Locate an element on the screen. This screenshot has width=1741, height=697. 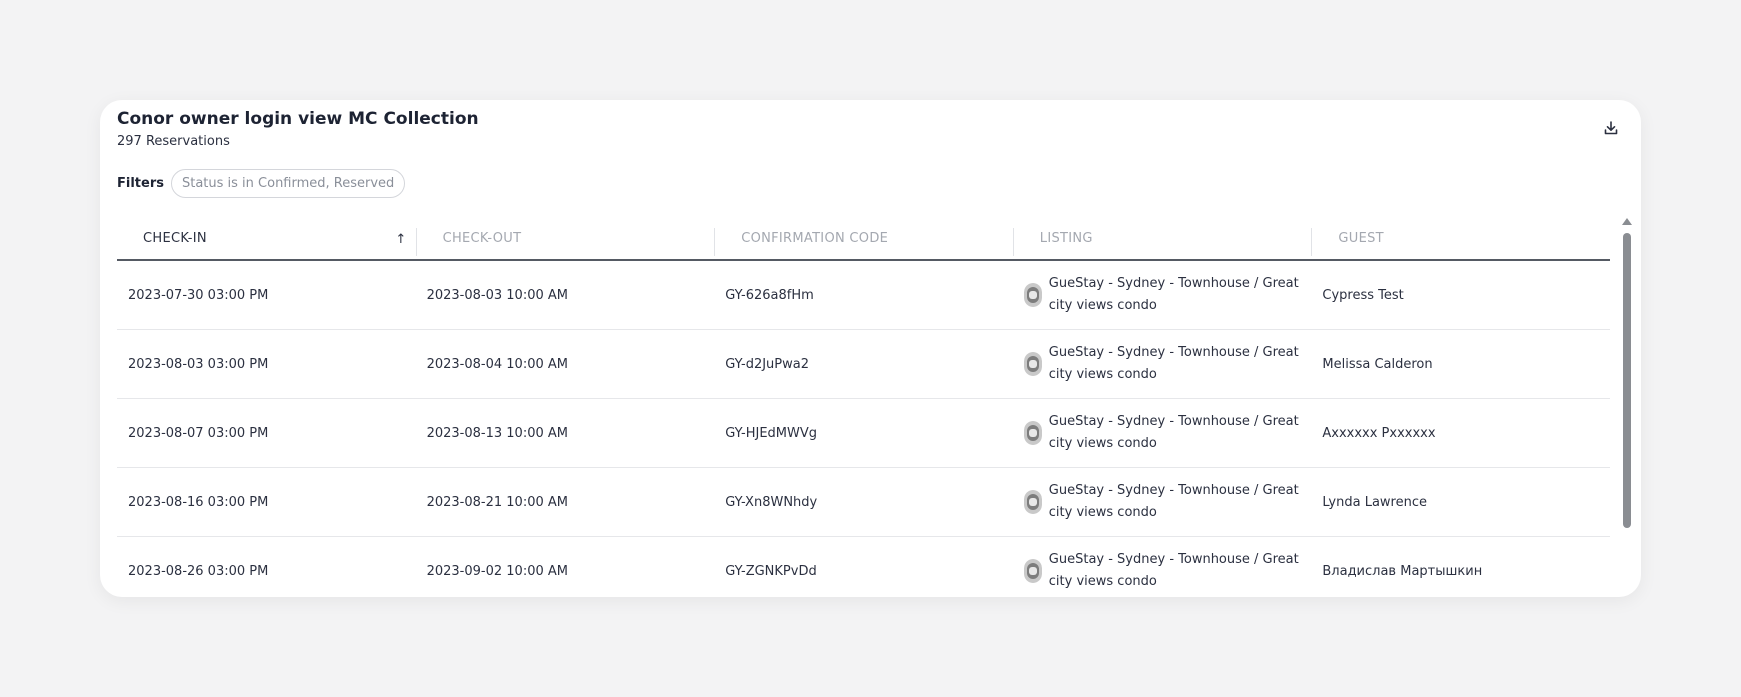
status-filter-chip: Status is in Confirmed, Reserved is located at coordinates (288, 183).